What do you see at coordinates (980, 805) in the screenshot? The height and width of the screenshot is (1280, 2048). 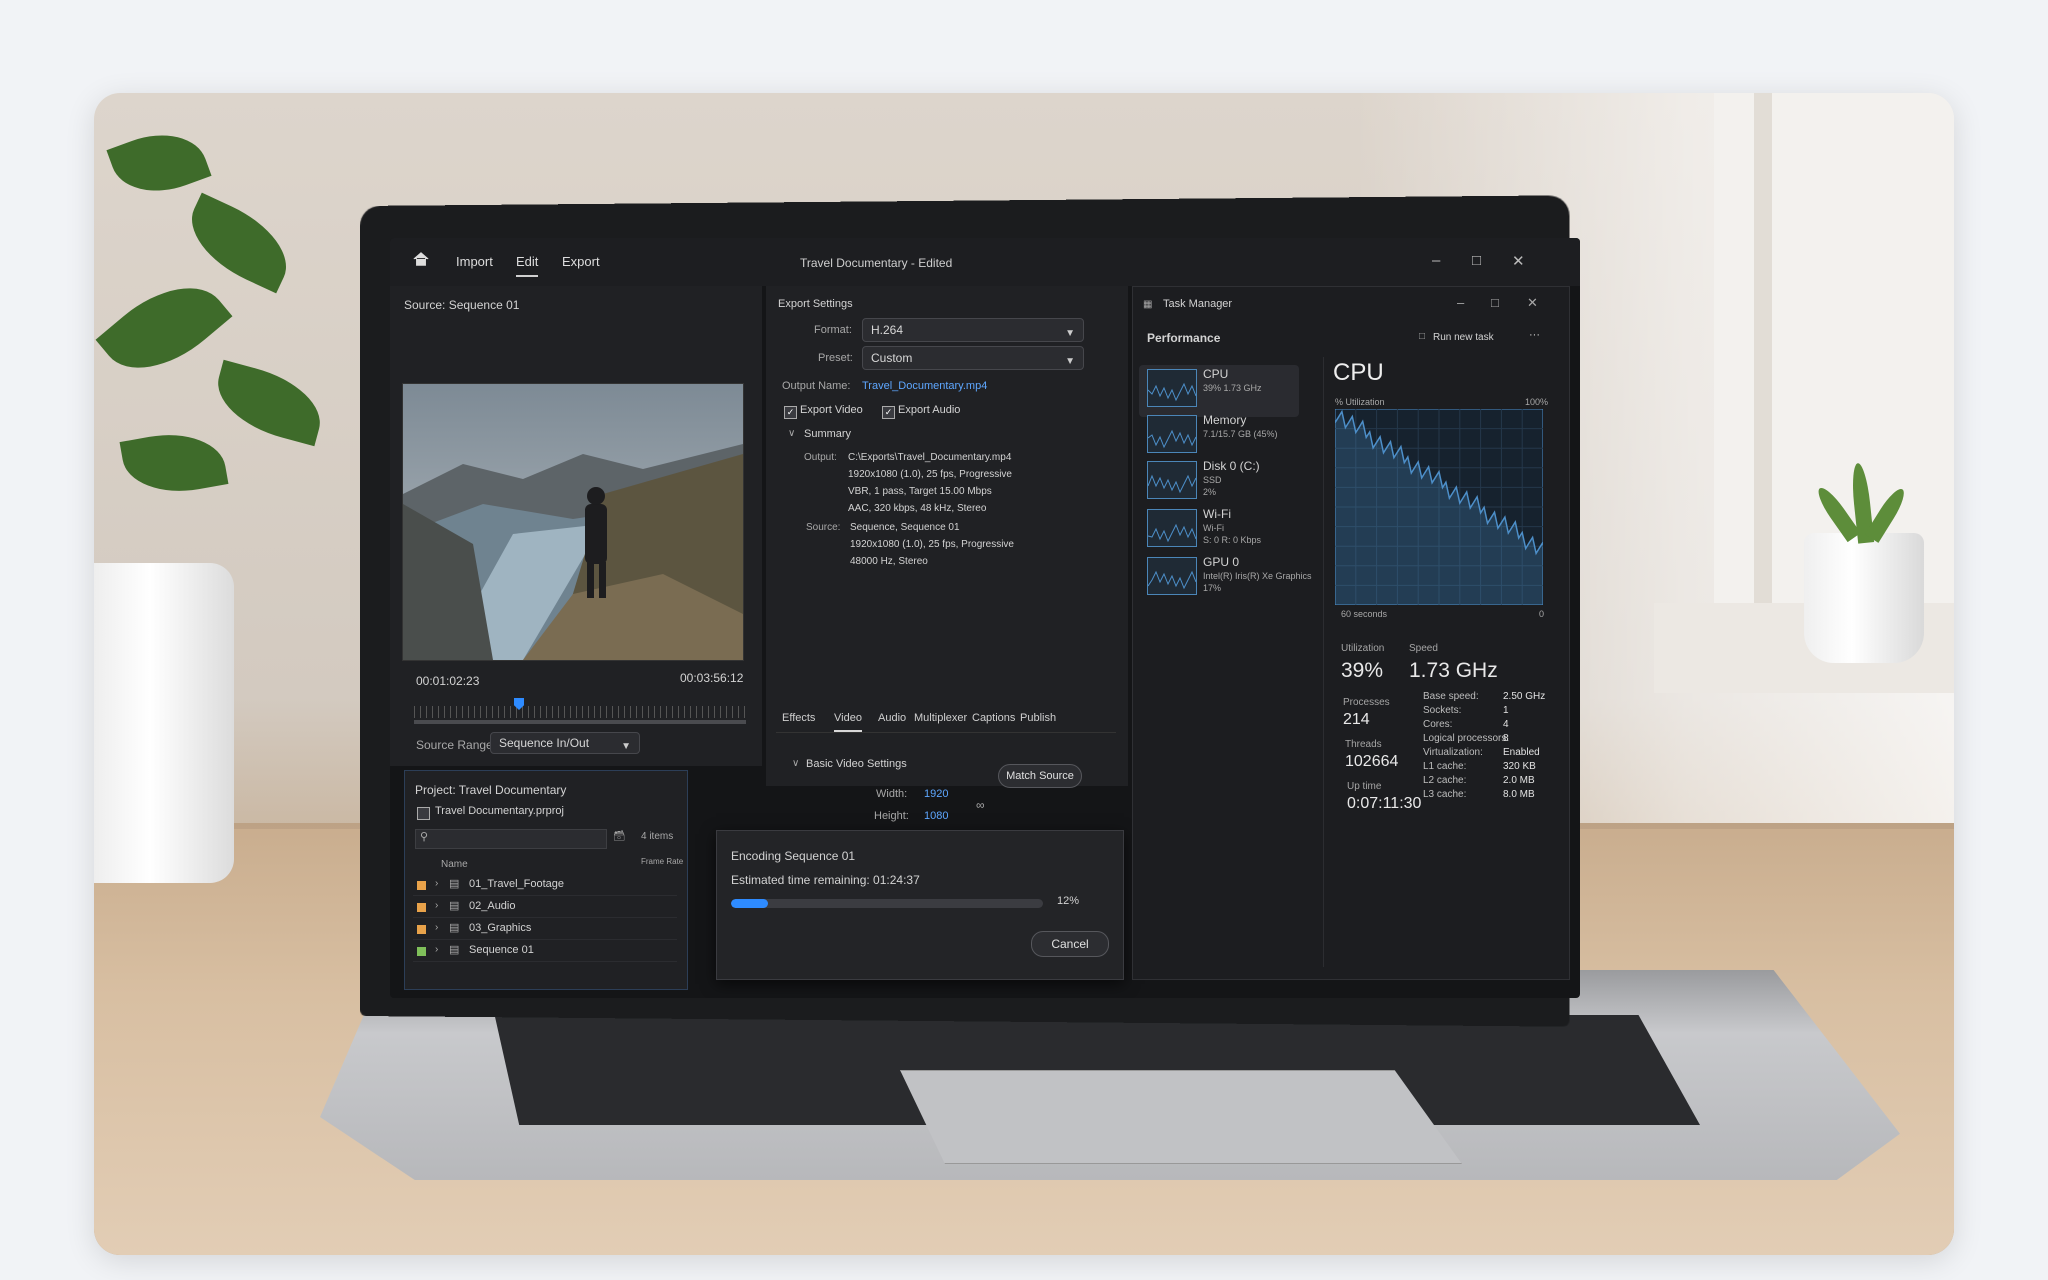 I see `link-icon: ∞` at bounding box center [980, 805].